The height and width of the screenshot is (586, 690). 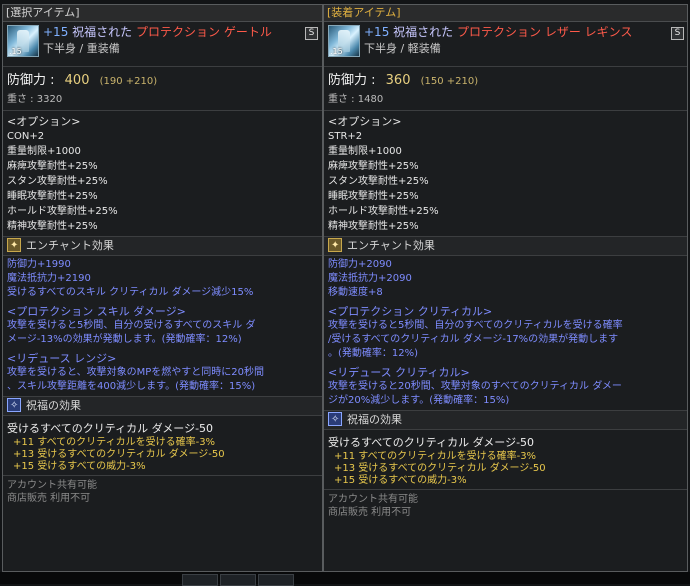 I want to click on enchant-skill-line: ジが20%減少します。(発動確率：15%), so click(x=419, y=400).